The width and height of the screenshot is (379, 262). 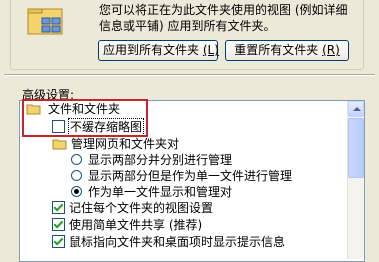 I want to click on section-separator, so click(x=189, y=75).